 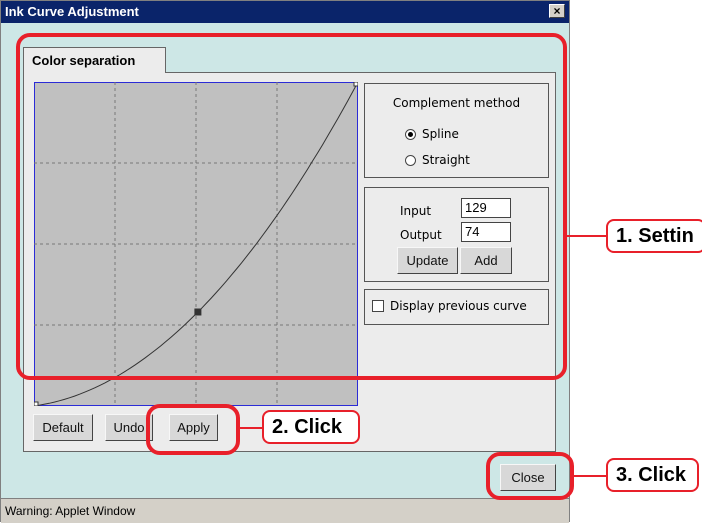 What do you see at coordinates (72, 11) in the screenshot?
I see `window-title: Ink Curve Adjustment` at bounding box center [72, 11].